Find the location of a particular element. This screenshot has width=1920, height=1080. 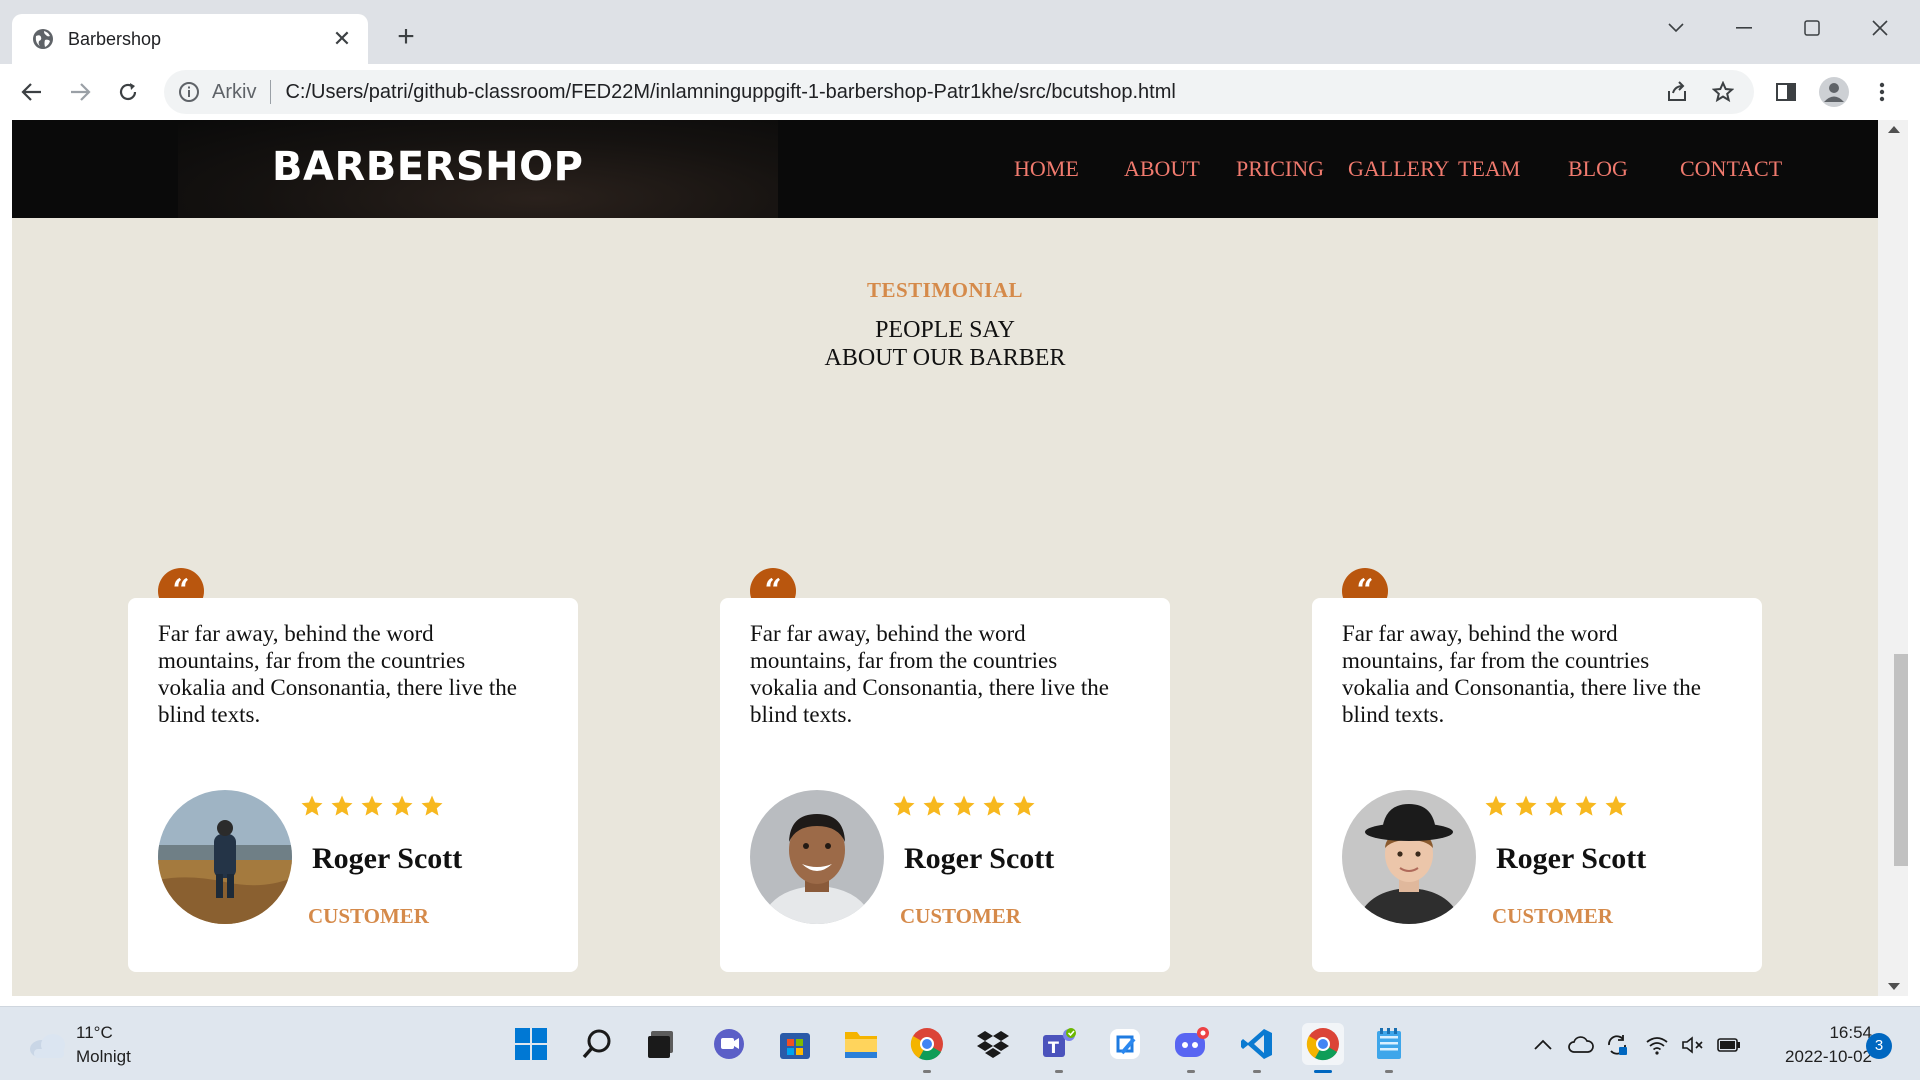

section-title-line1: PEOPLE SAY is located at coordinates (945, 330).